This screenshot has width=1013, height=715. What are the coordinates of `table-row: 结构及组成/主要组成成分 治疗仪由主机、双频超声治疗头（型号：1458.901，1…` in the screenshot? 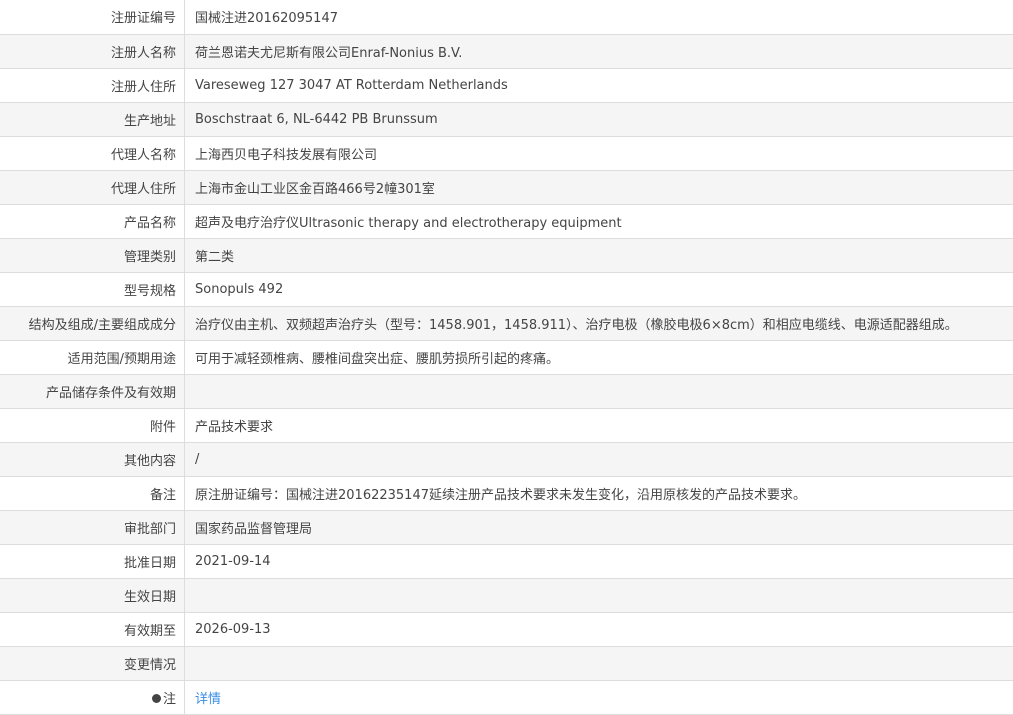 It's located at (506, 323).